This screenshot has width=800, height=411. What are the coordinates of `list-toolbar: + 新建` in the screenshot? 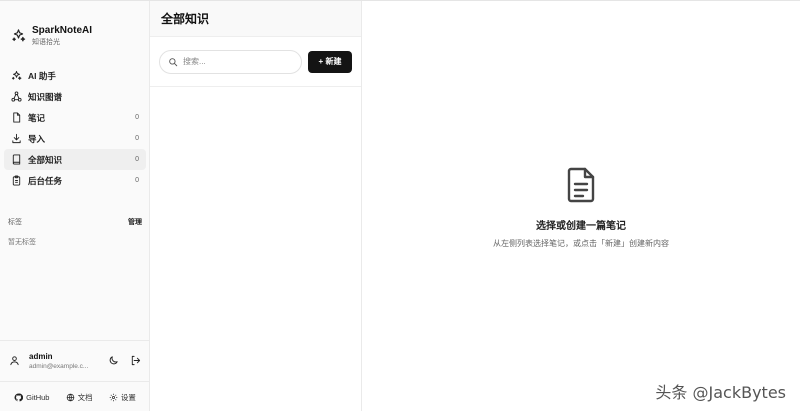 It's located at (255, 62).